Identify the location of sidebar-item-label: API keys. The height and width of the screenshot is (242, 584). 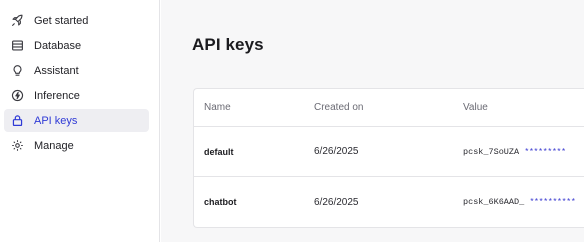
(56, 120).